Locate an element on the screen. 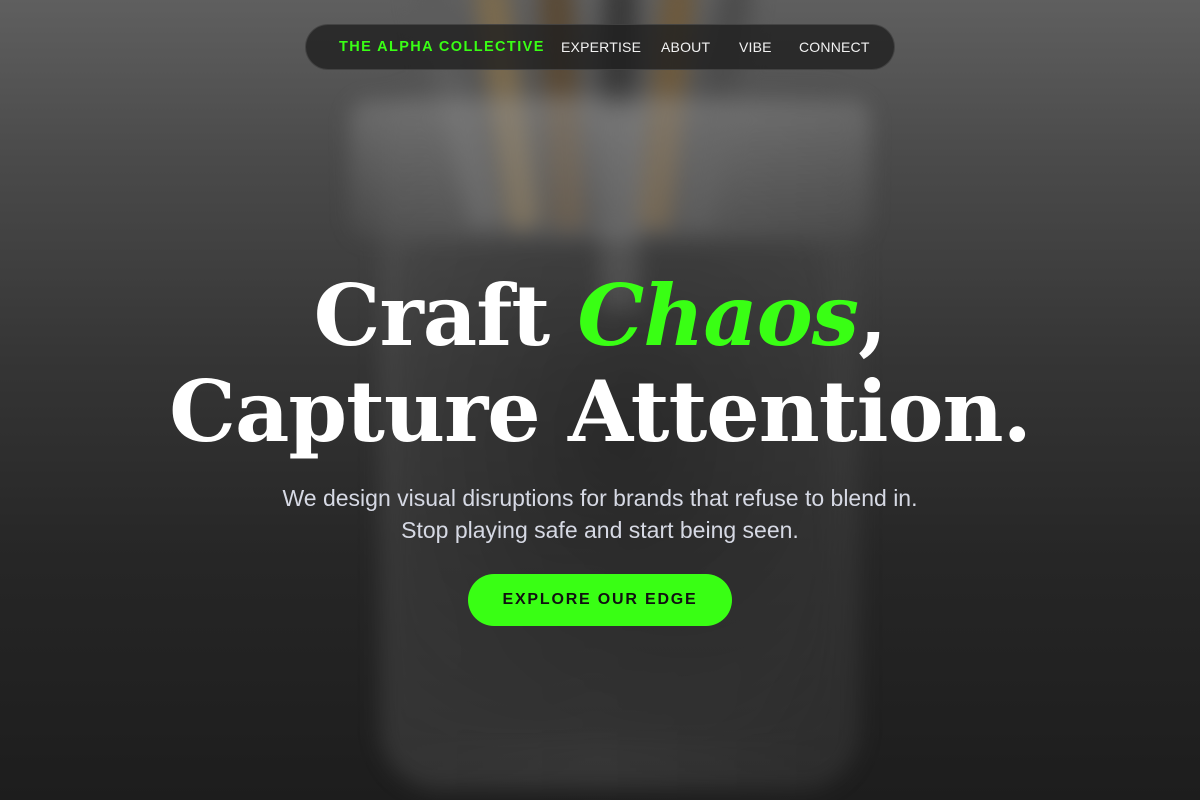  nav-link-expertise: EXPERTISE is located at coordinates (601, 47).